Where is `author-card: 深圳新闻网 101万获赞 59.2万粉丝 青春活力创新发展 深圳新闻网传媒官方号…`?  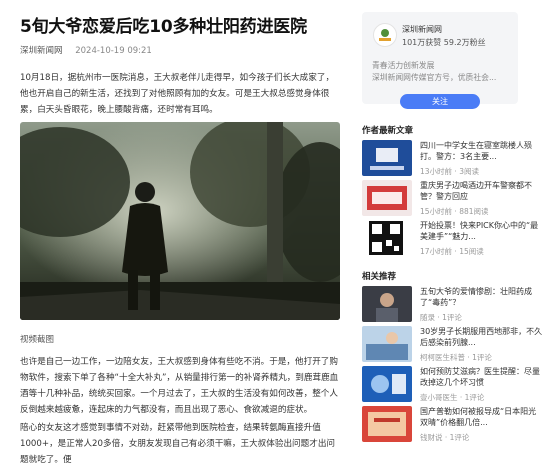 author-card: 深圳新闻网 101万获赞 59.2万粉丝 青春活力创新发展 深圳新闻网传媒官方号… is located at coordinates (440, 60).